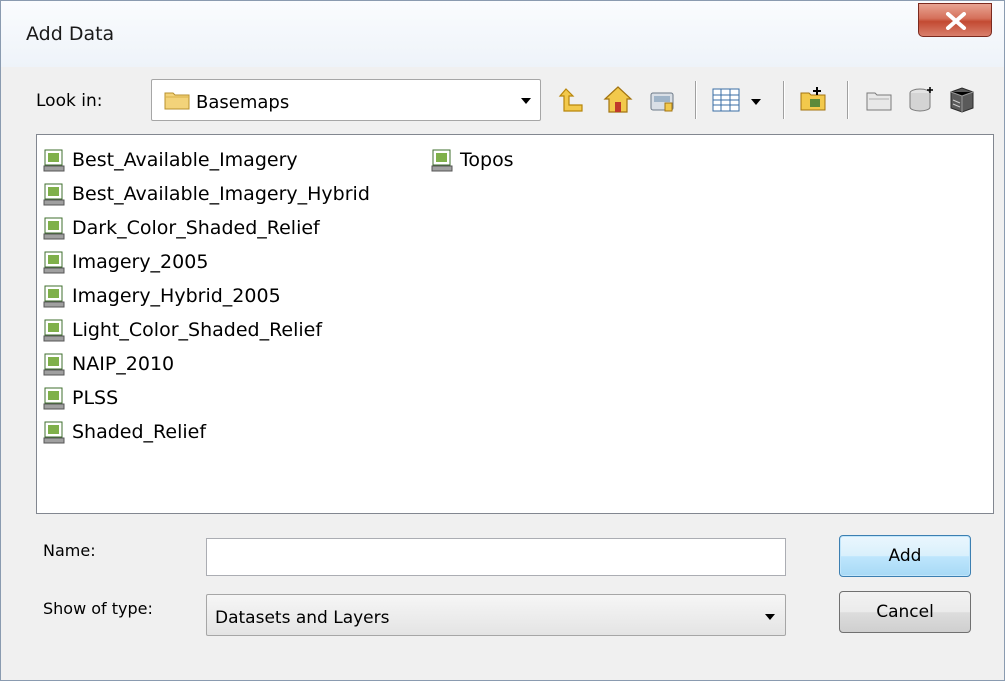 This screenshot has width=1005, height=681. I want to click on folder-icon, so click(177, 101).